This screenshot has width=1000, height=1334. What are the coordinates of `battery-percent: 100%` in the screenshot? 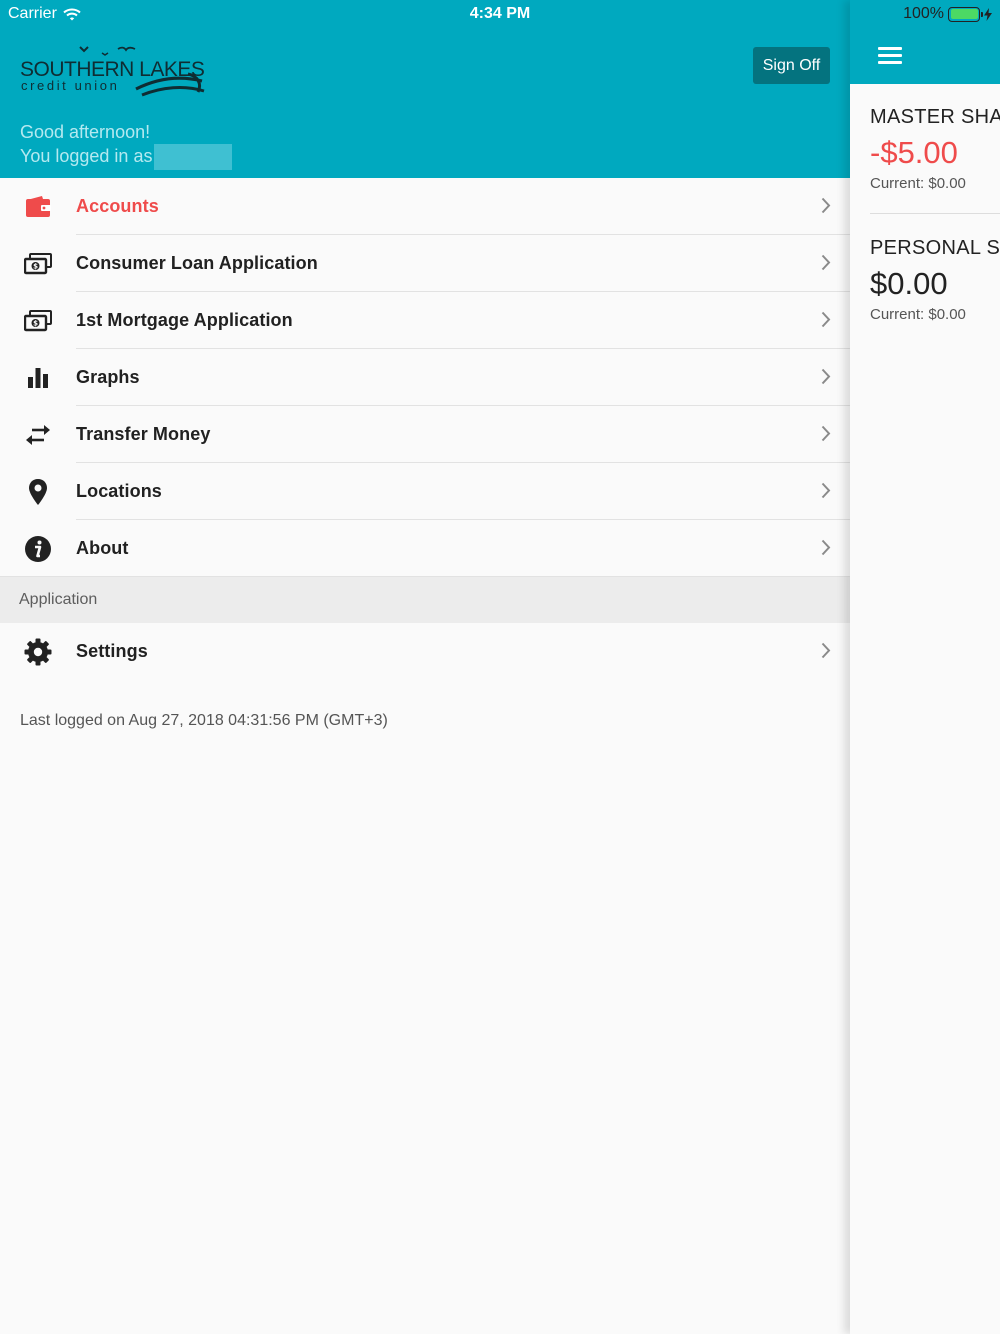 It's located at (923, 13).